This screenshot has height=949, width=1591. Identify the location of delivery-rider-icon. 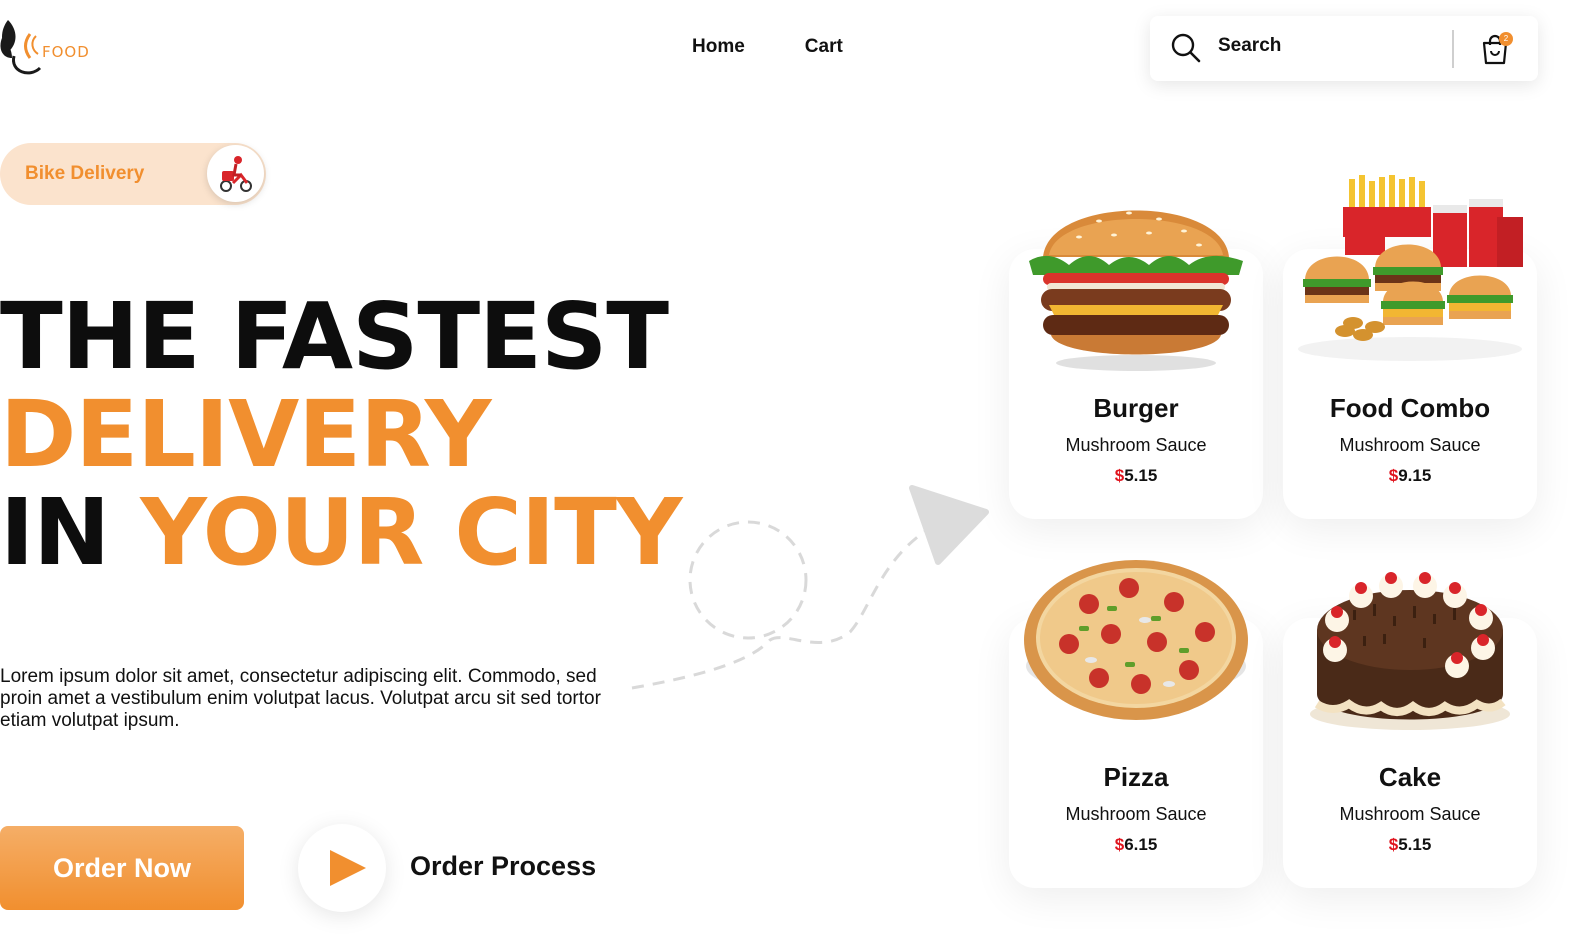
(235, 173).